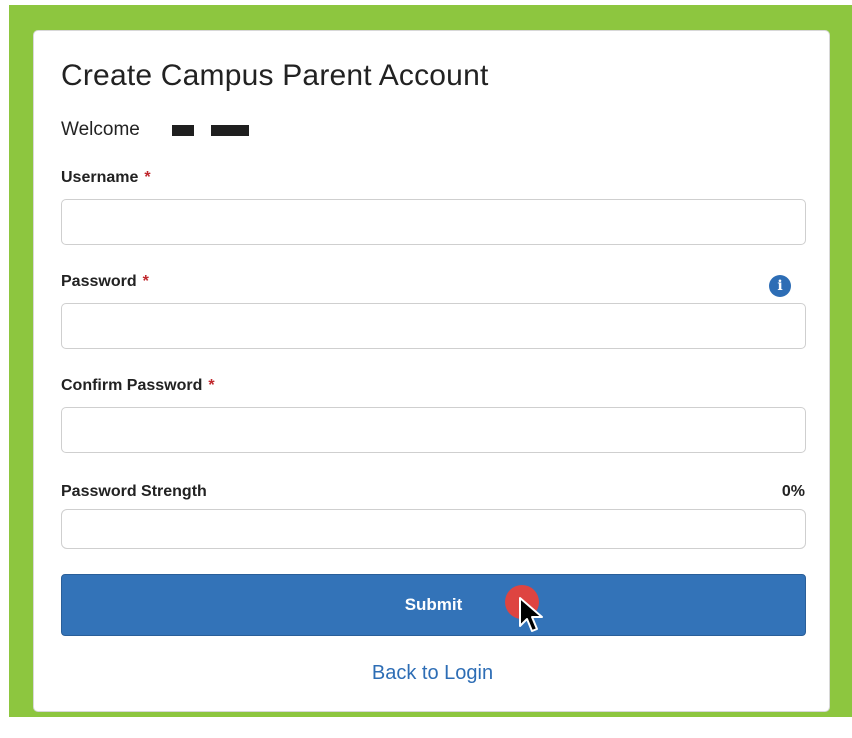 The width and height of the screenshot is (852, 738). I want to click on confirm-password-input, so click(433, 430).